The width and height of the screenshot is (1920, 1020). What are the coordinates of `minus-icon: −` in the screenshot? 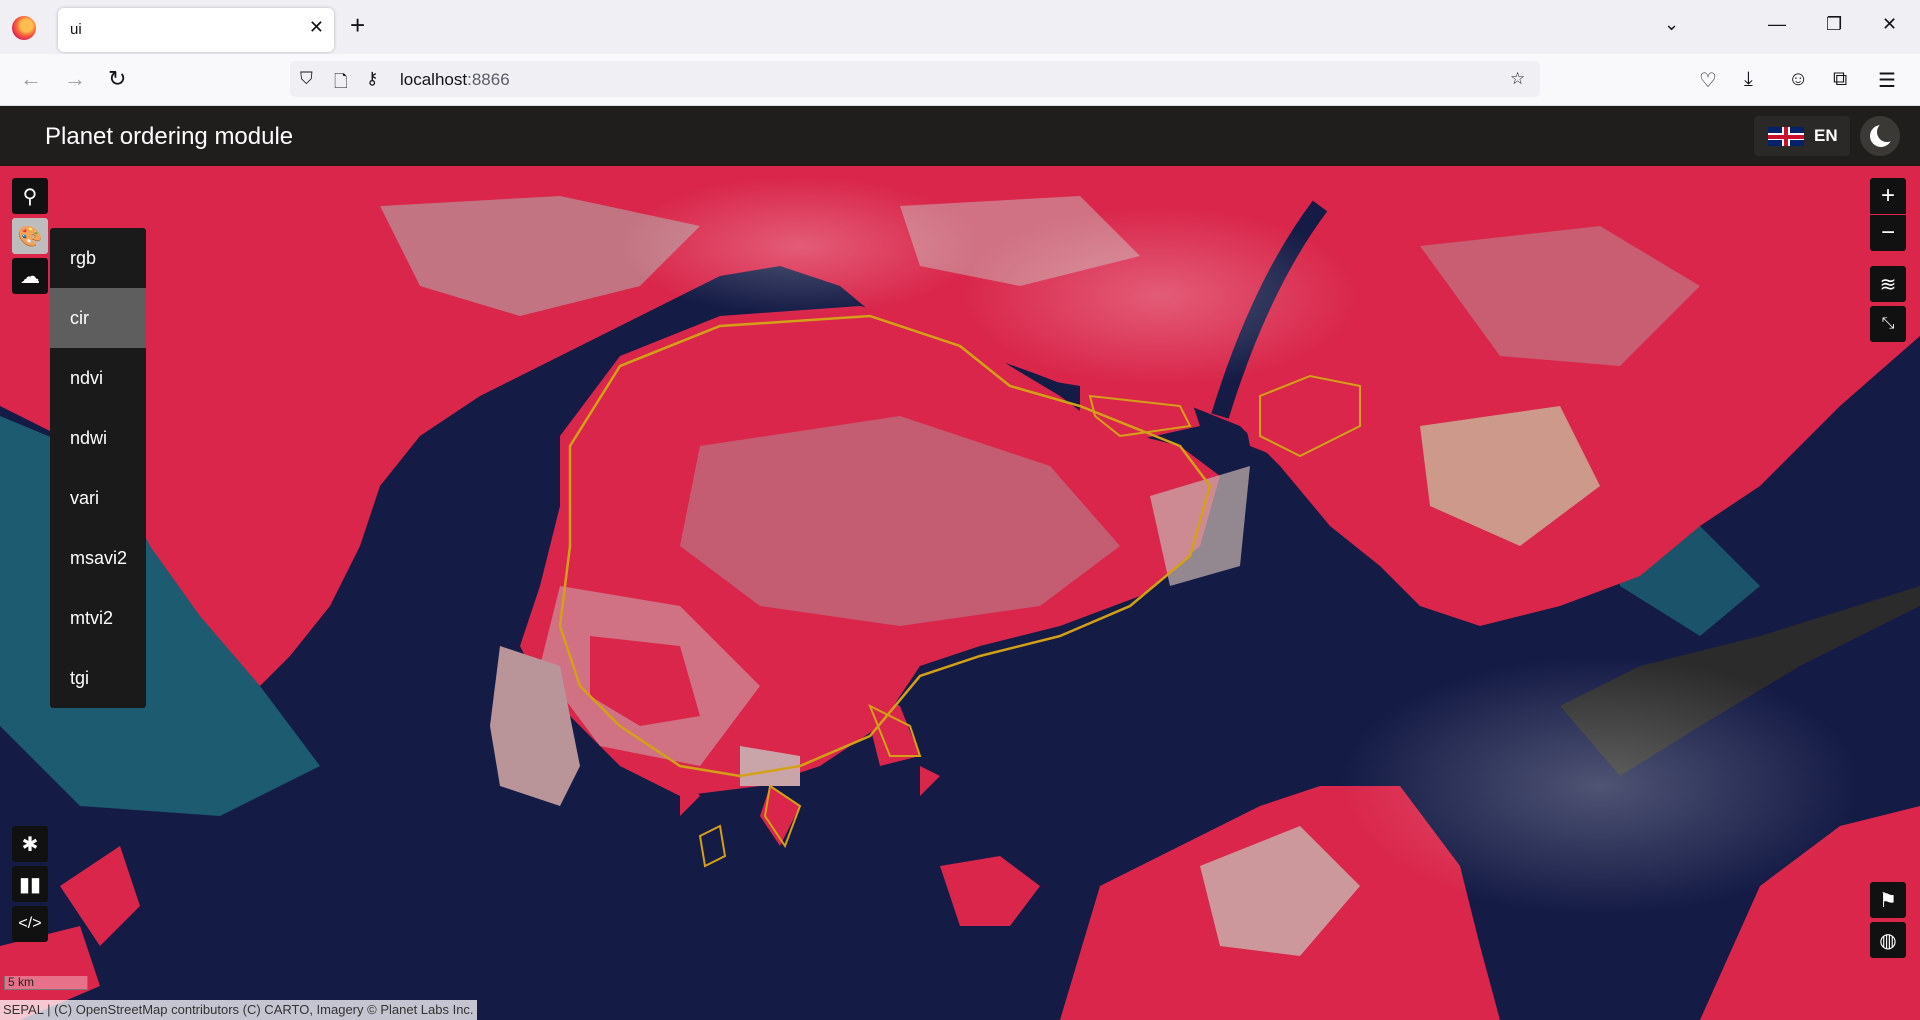 It's located at (1887, 232).